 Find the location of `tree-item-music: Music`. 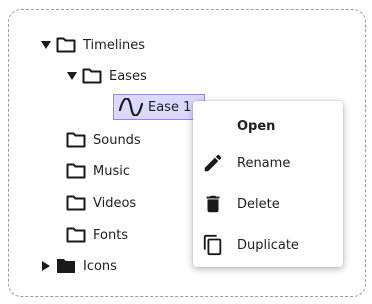

tree-item-music: Music is located at coordinates (98, 171).